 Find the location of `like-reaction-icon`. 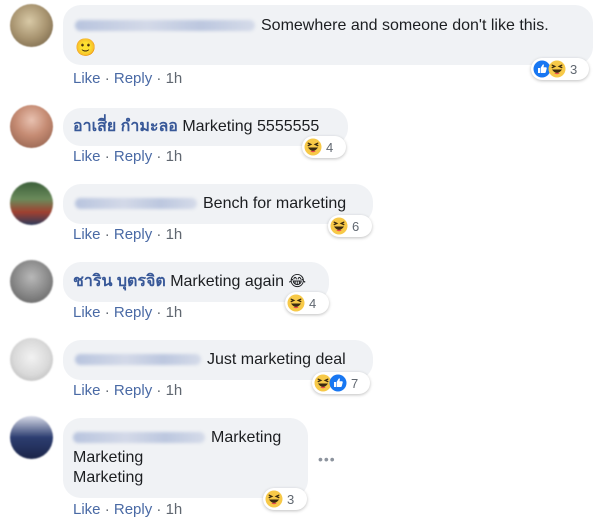

like-reaction-icon is located at coordinates (338, 383).